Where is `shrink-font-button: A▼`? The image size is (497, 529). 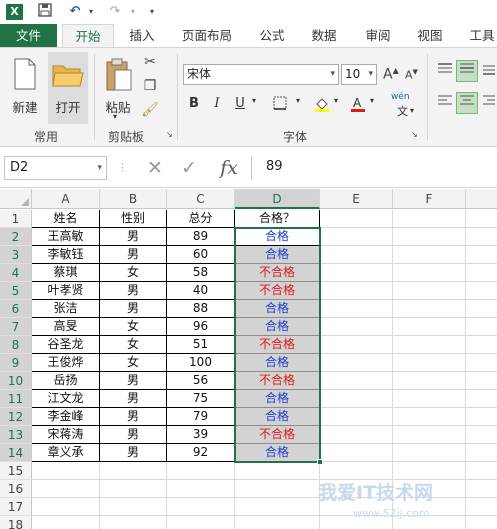 shrink-font-button: A▼ is located at coordinates (411, 75).